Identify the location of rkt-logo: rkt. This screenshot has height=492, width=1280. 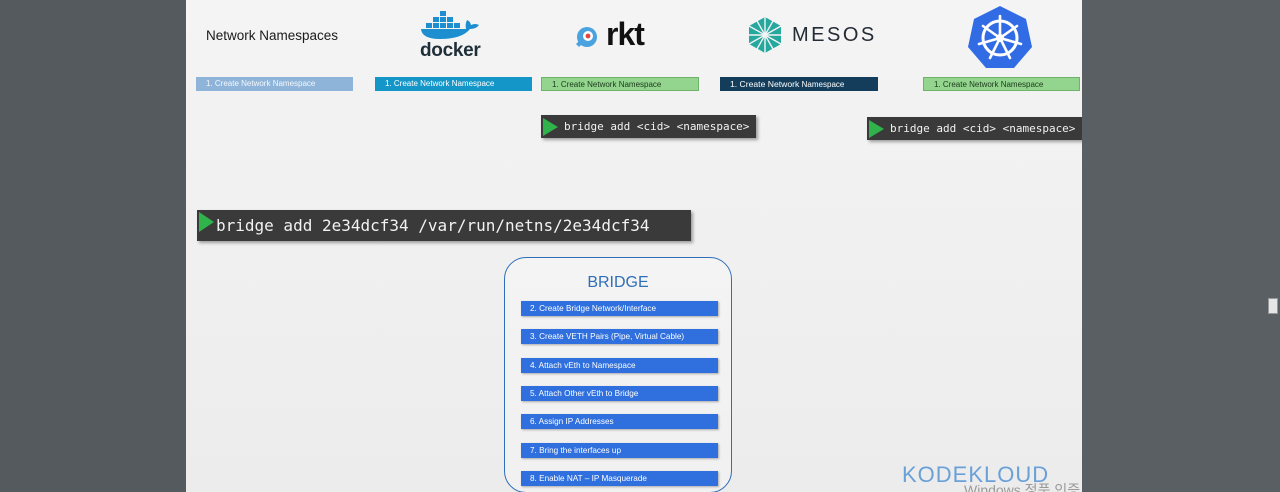
(609, 34).